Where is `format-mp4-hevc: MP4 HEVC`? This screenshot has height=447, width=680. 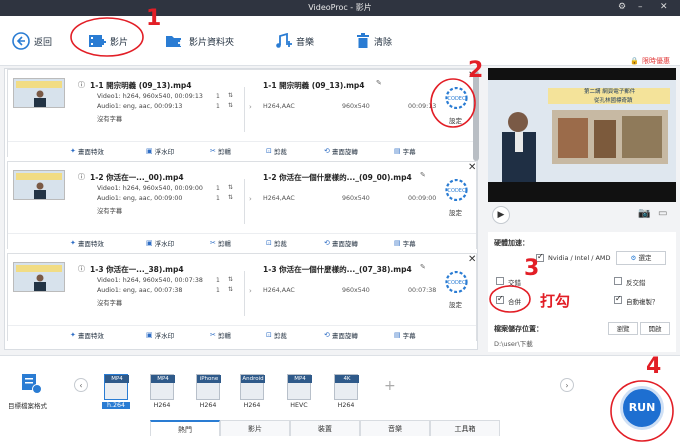
format-mp4-hevc: MP4 HEVC is located at coordinates (299, 391).